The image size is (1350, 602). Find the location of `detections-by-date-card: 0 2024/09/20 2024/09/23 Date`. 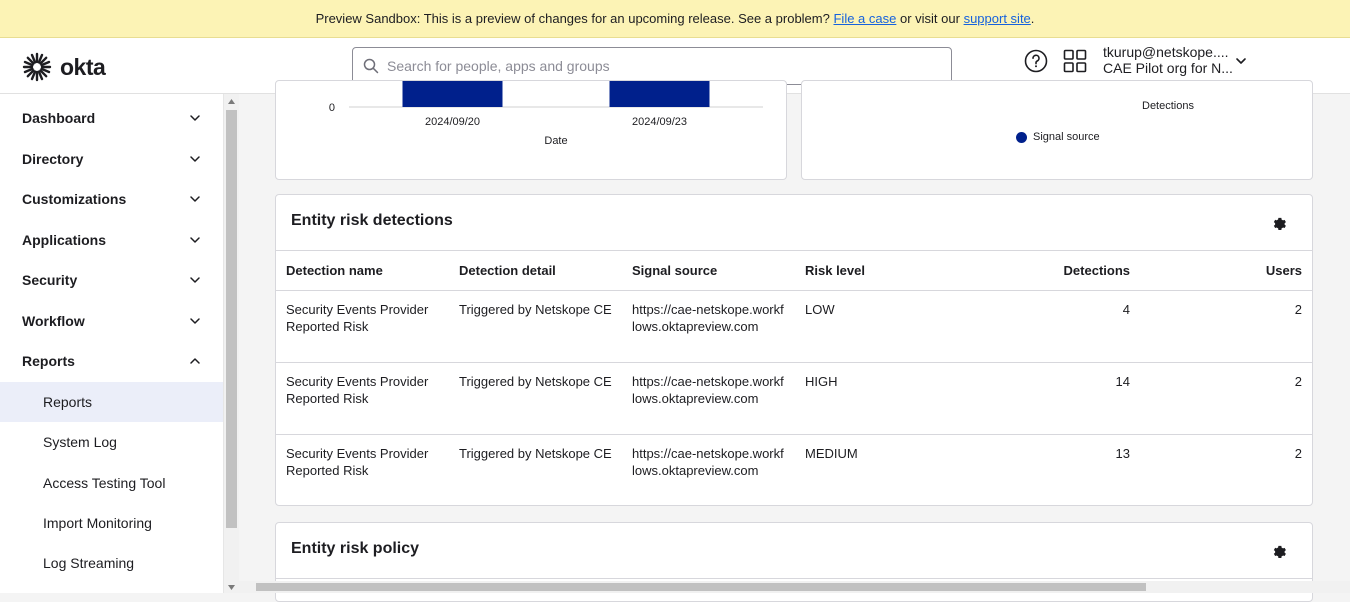

detections-by-date-card: 0 2024/09/20 2024/09/23 Date is located at coordinates (531, 130).